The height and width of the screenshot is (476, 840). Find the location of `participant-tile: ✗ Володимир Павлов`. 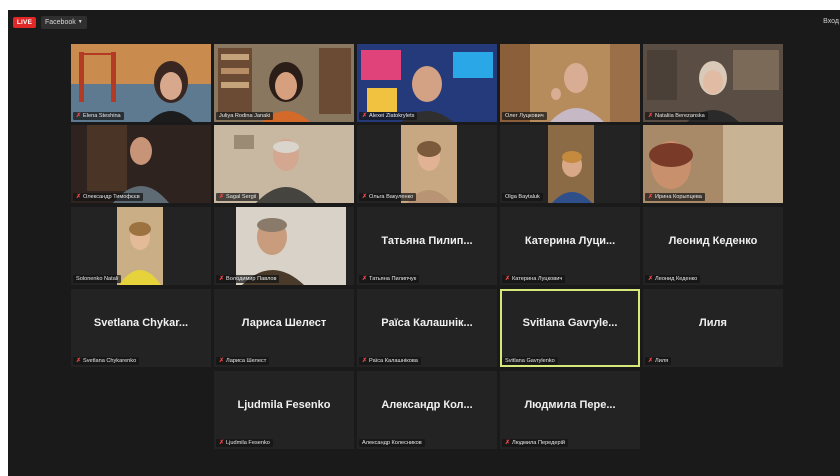

participant-tile: ✗ Володимир Павлов is located at coordinates (284, 246).